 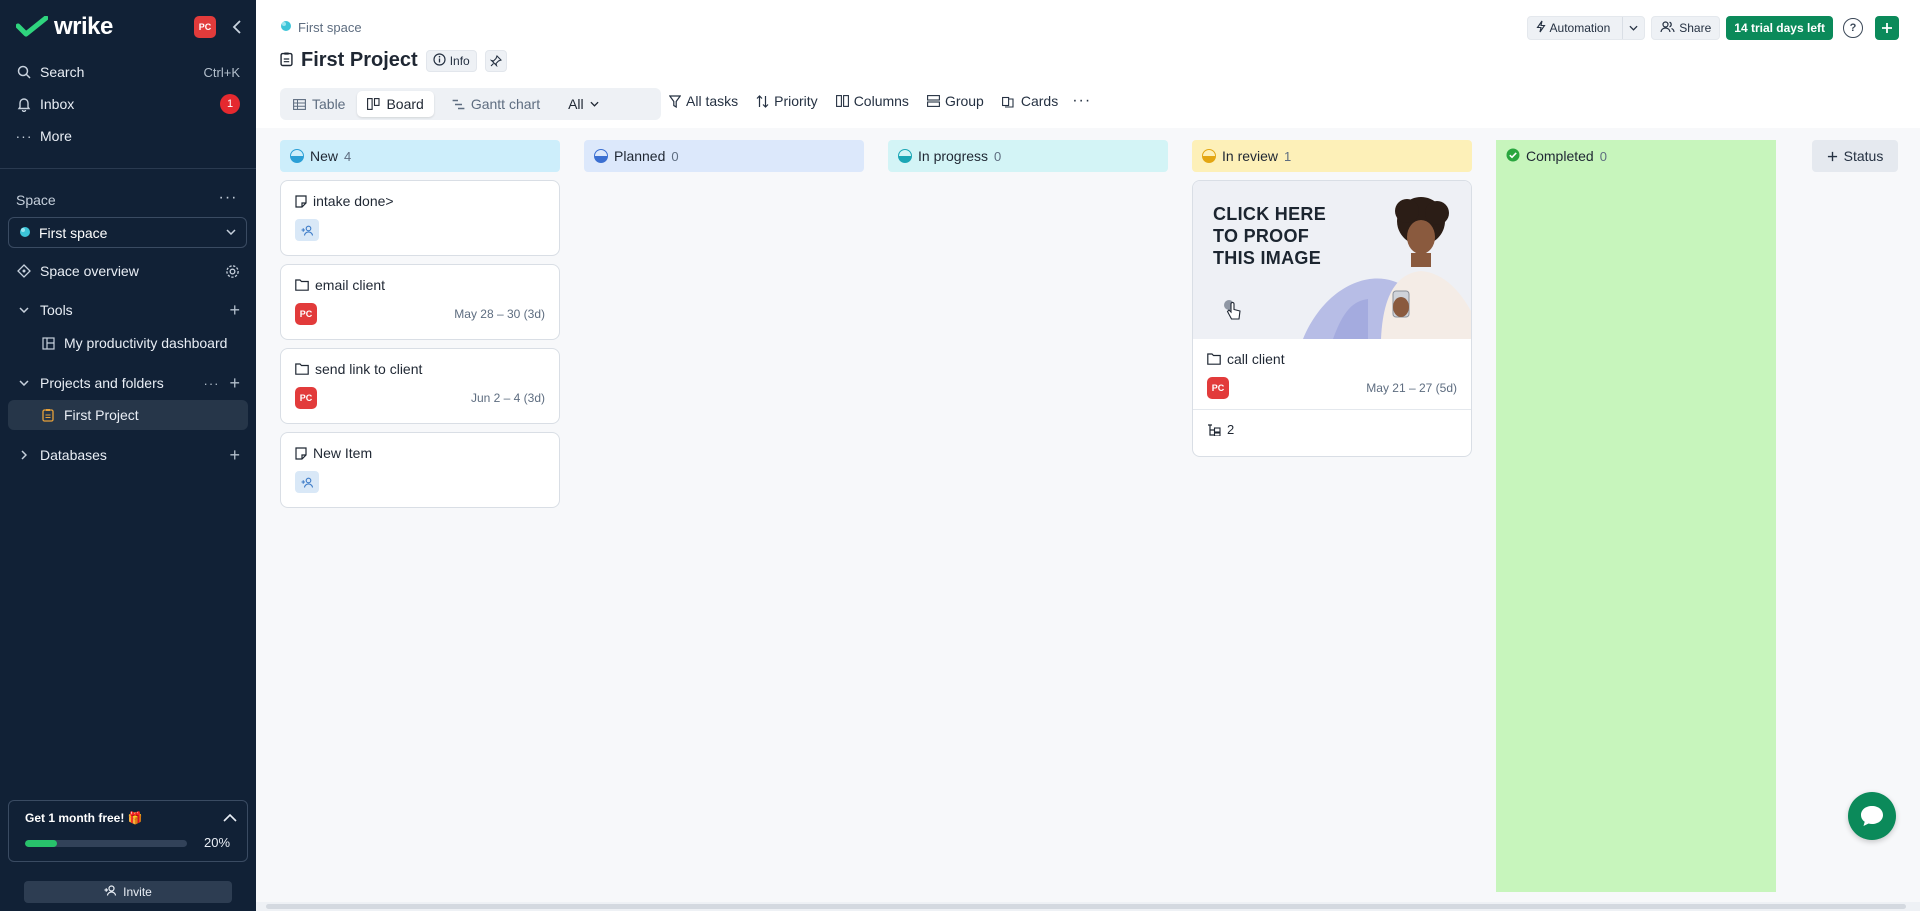 What do you see at coordinates (499, 314) in the screenshot?
I see `task-dates: May 28 – 30 (3d)` at bounding box center [499, 314].